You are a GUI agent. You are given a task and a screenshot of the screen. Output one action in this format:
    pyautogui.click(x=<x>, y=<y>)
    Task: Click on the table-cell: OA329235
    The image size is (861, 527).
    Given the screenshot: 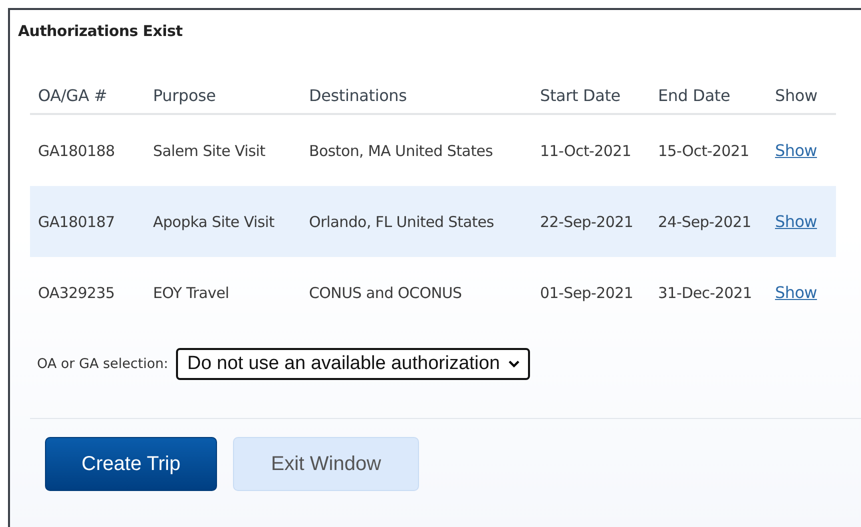 What is the action you would take?
    pyautogui.click(x=76, y=293)
    